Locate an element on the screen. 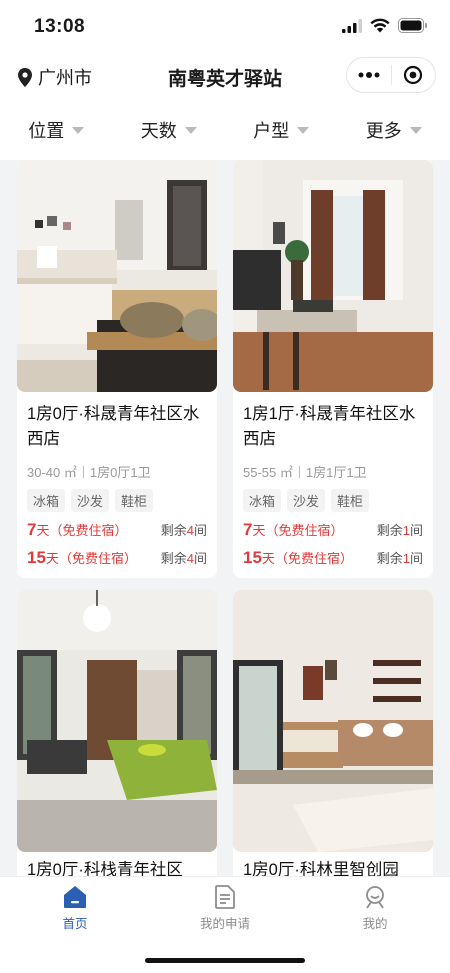 The height and width of the screenshot is (973, 450). listing-layout: 1房0厅1卫 is located at coordinates (120, 472).